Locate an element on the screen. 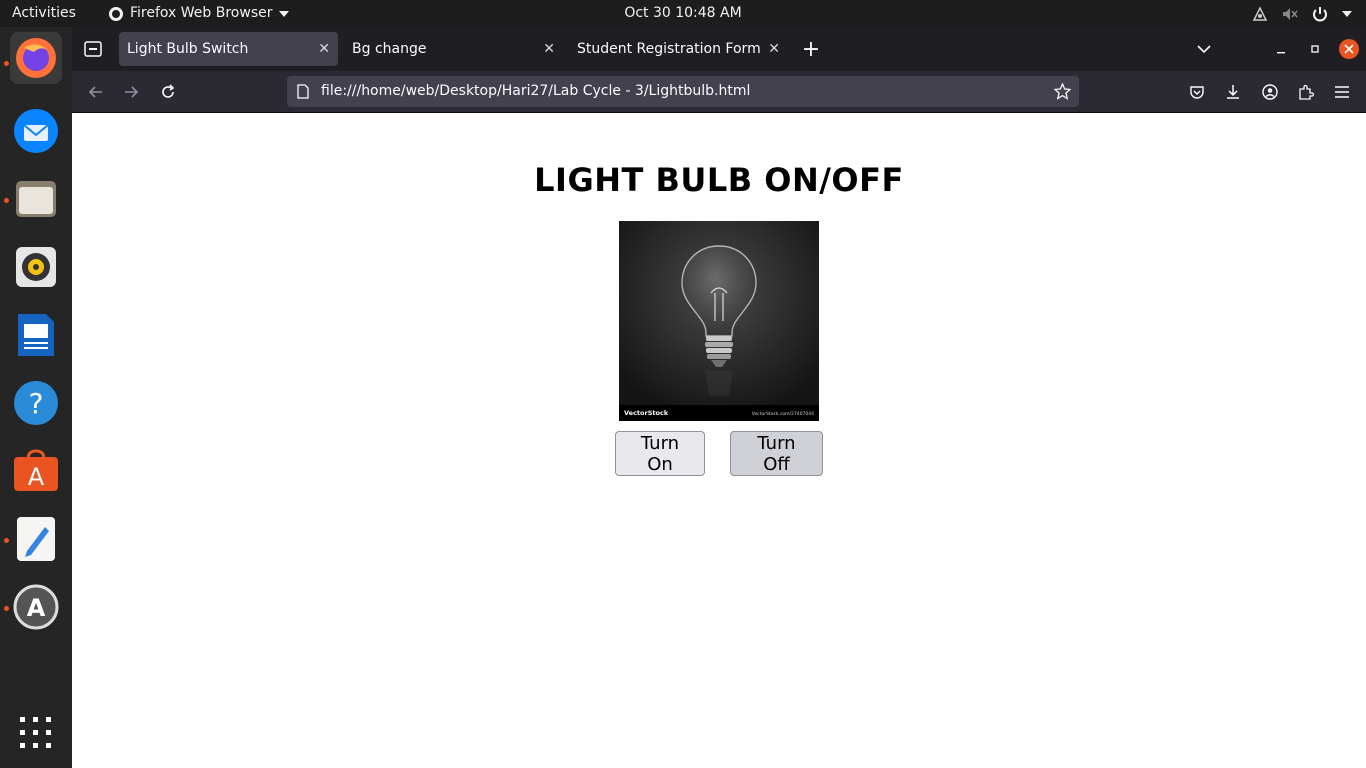 Image resolution: width=1366 pixels, height=768 pixels. system-tray is located at coordinates (1302, 13).